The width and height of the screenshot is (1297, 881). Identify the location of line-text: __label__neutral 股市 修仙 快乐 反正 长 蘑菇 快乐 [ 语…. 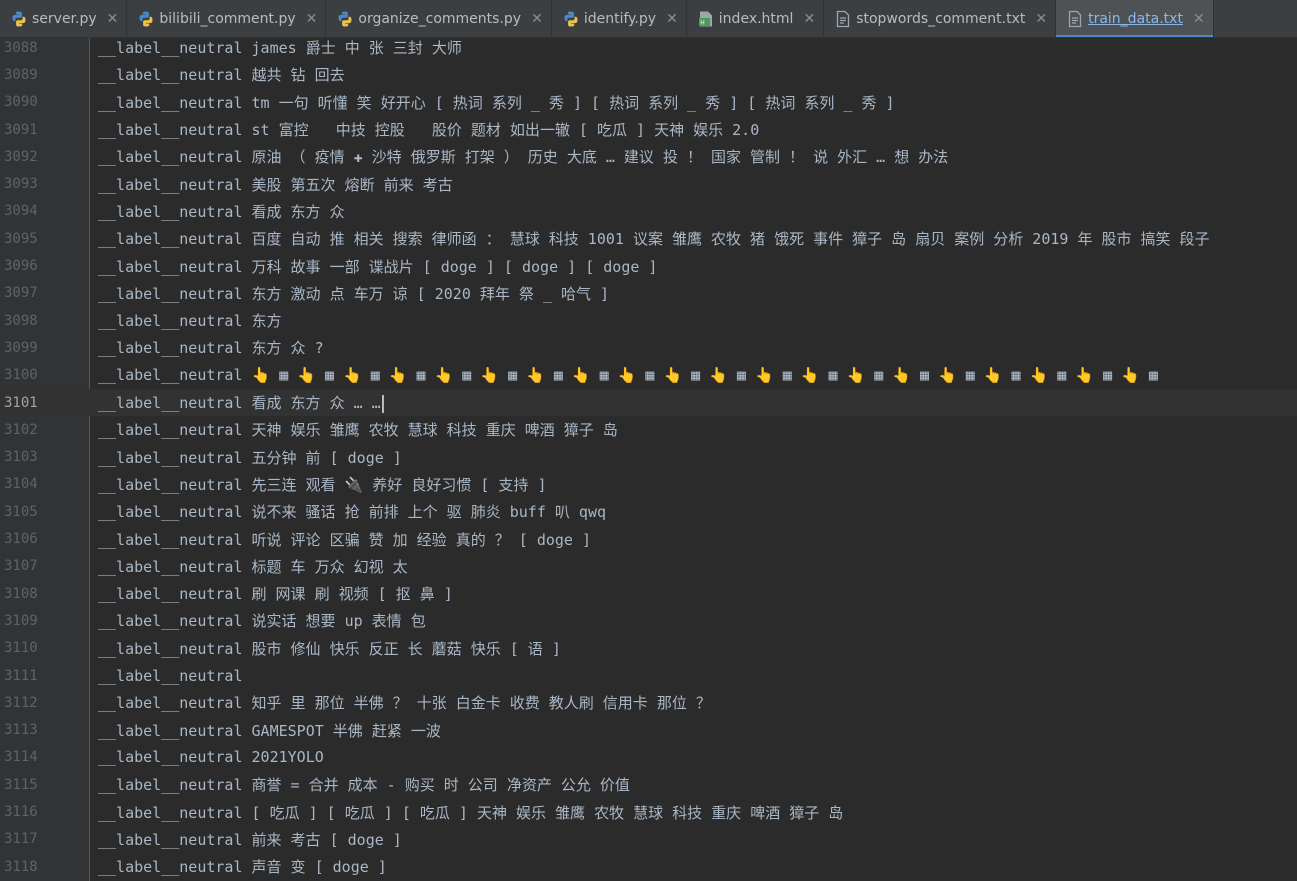
(693, 648).